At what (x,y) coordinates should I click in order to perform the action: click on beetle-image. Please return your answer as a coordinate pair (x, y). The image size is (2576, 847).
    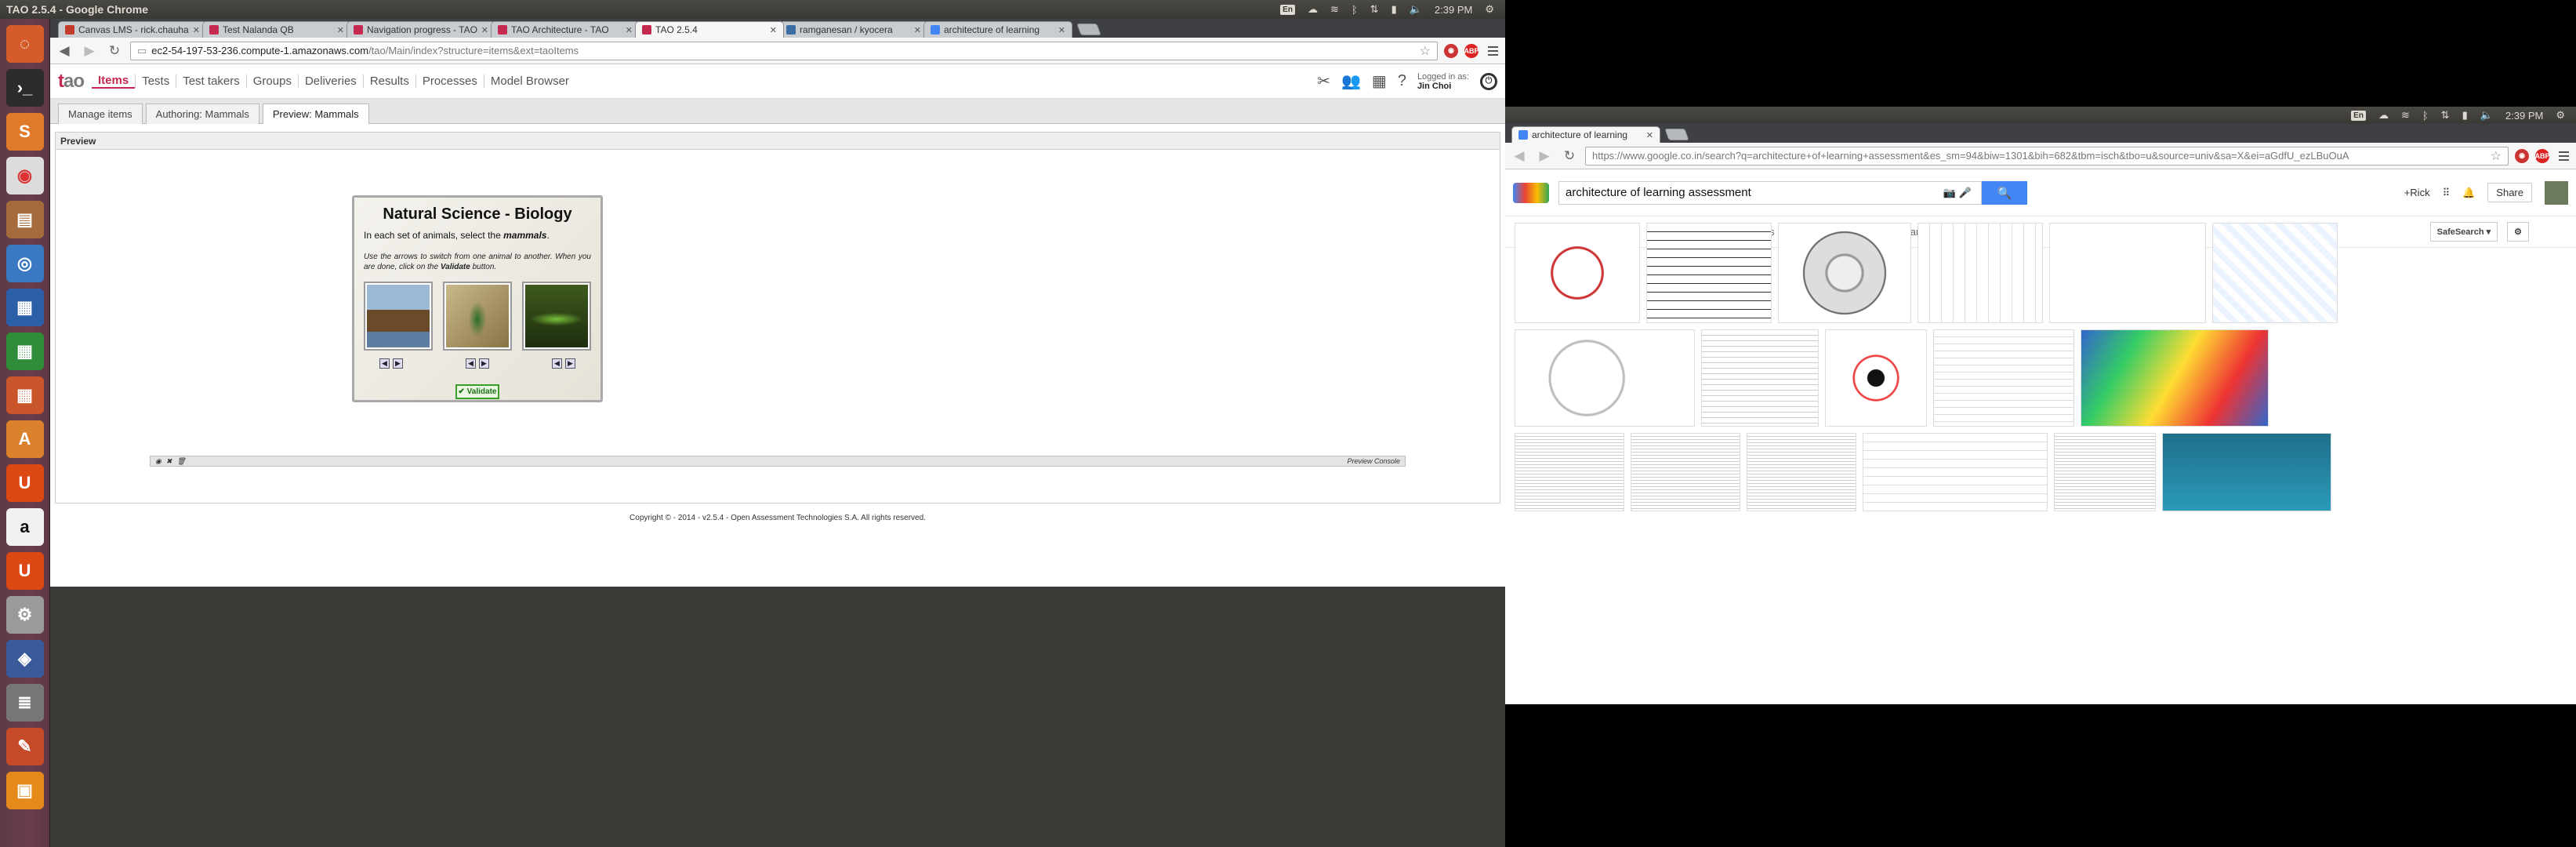
    Looking at the image, I should click on (478, 316).